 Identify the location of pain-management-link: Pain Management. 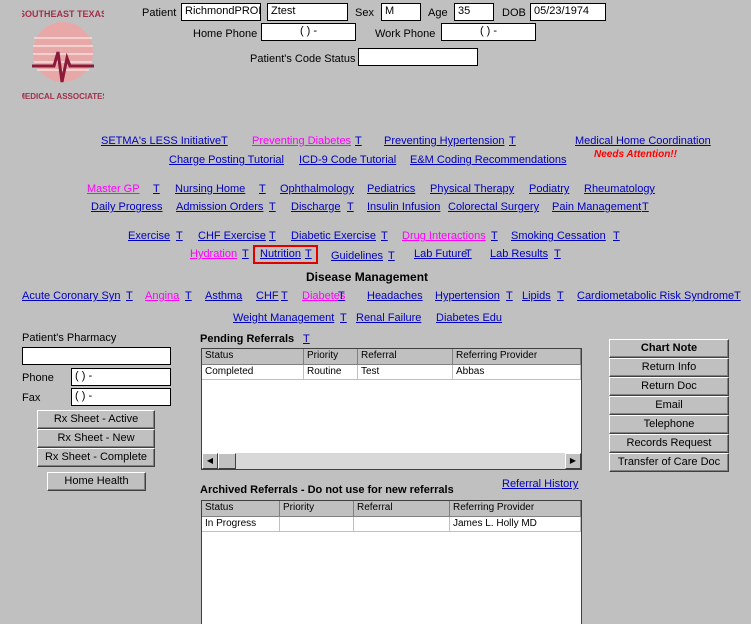
(596, 207).